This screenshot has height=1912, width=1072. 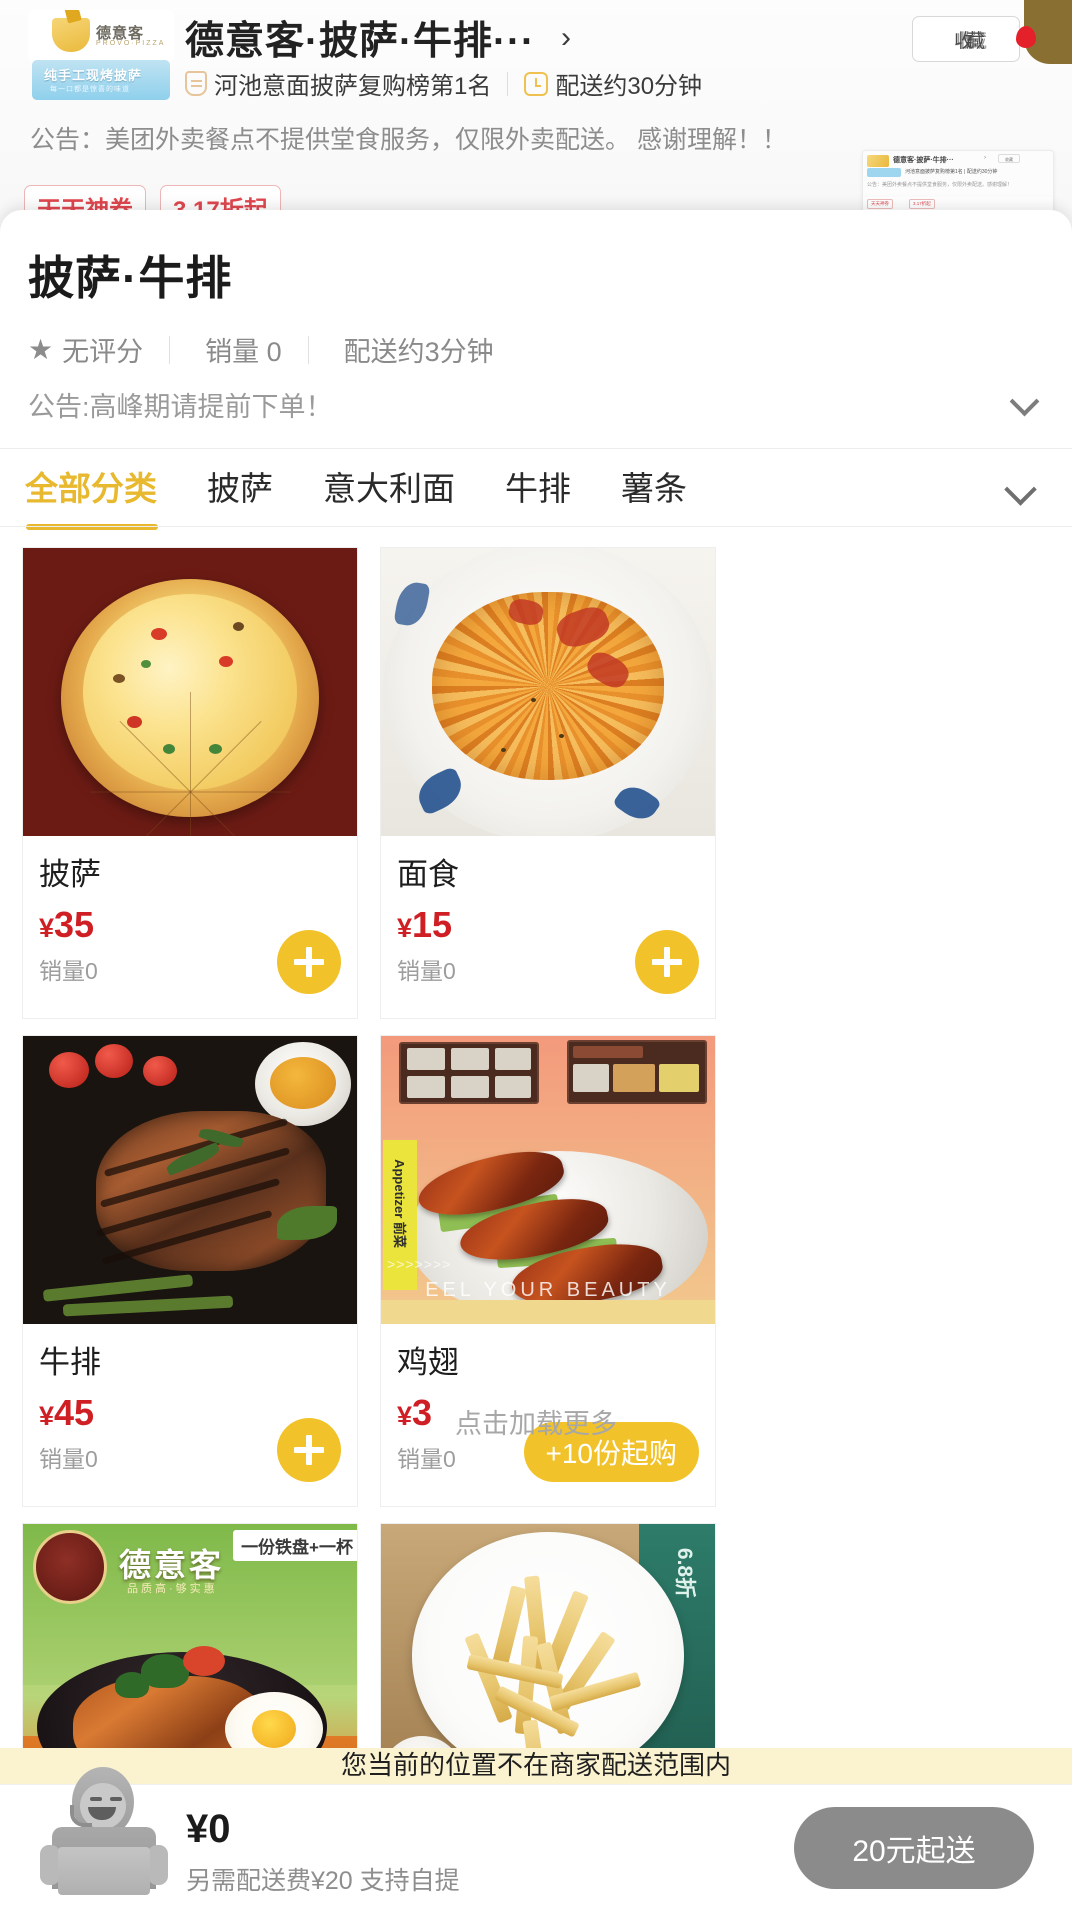 What do you see at coordinates (878, 161) in the screenshot?
I see `preview-logo-icon` at bounding box center [878, 161].